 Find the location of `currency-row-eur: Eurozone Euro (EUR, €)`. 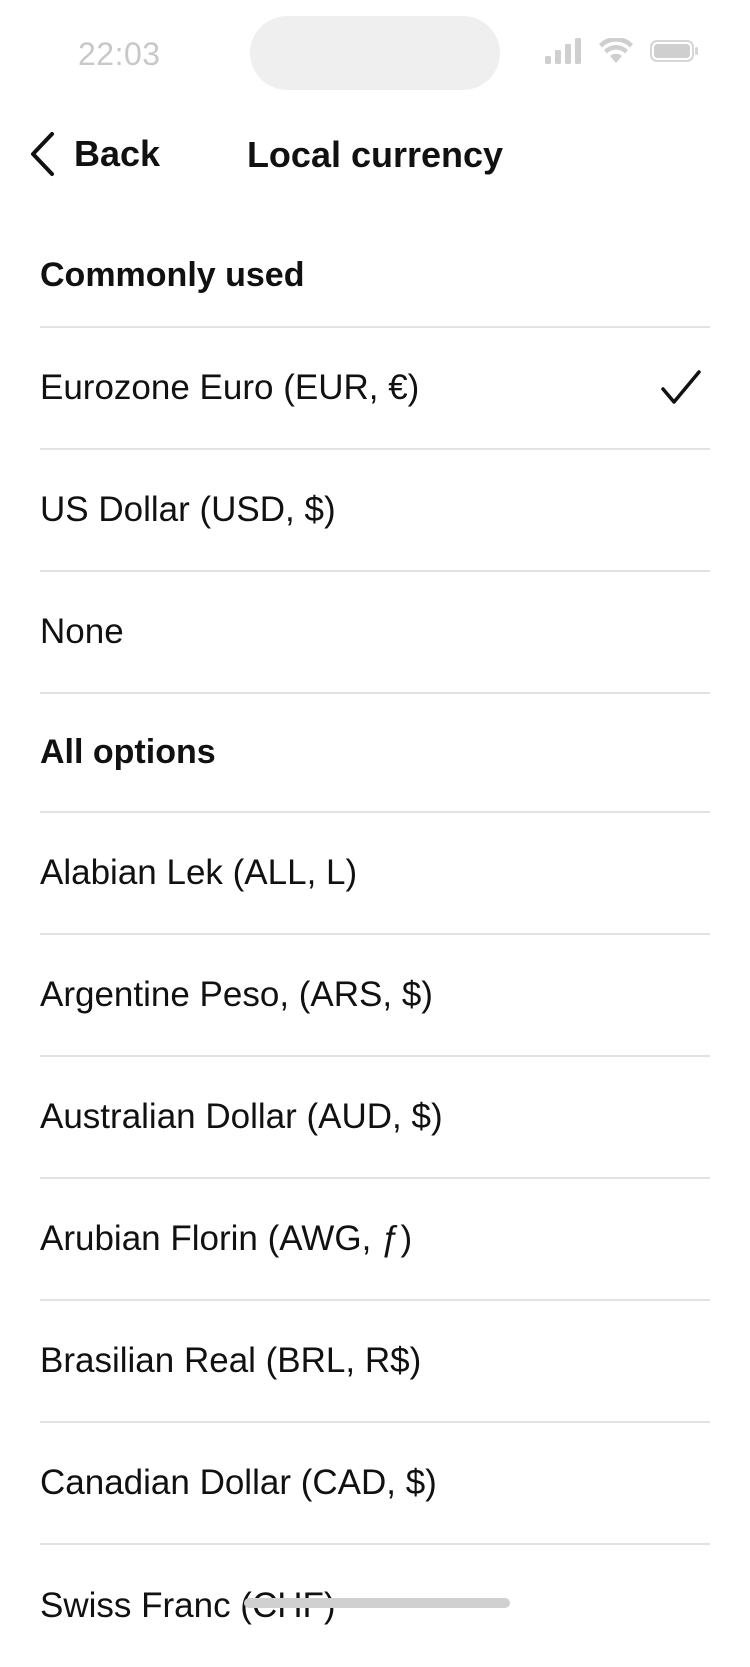

currency-row-eur: Eurozone Euro (EUR, €) is located at coordinates (375, 389).